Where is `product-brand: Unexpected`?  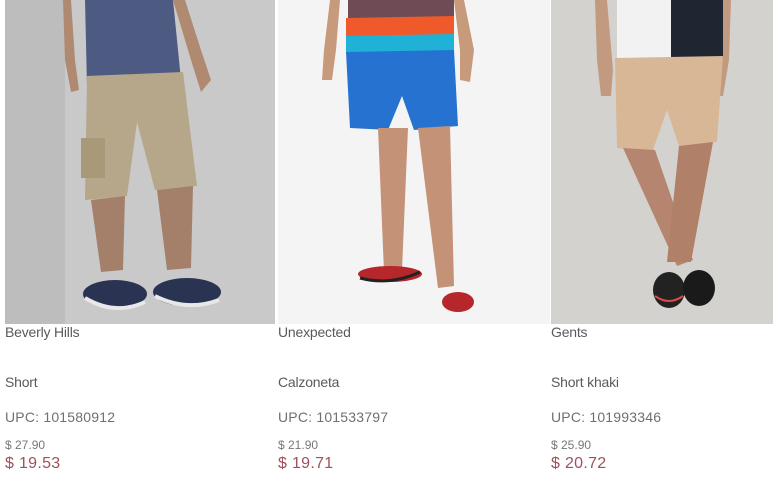 product-brand: Unexpected is located at coordinates (314, 332).